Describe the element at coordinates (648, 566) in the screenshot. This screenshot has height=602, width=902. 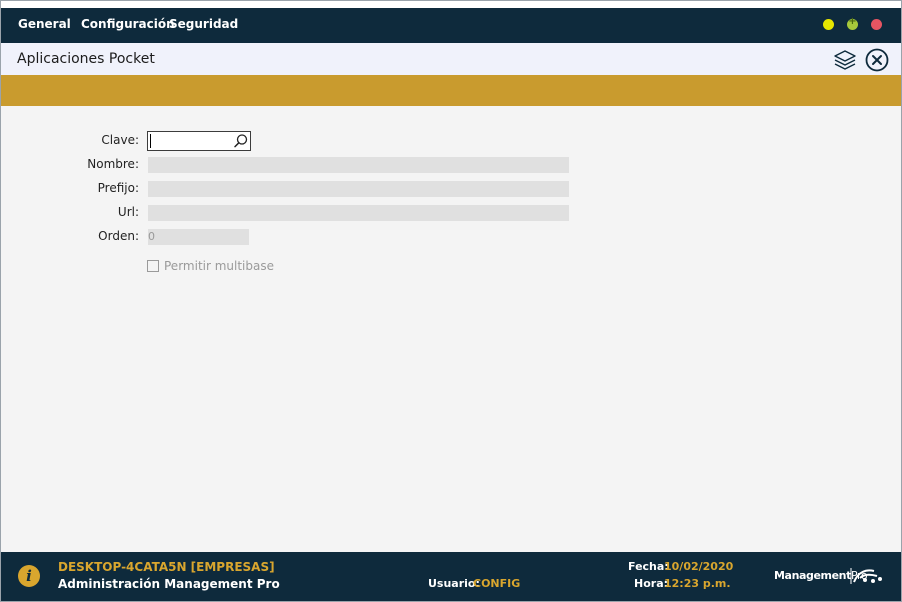
I see `fecha-label: Fecha:` at that location.